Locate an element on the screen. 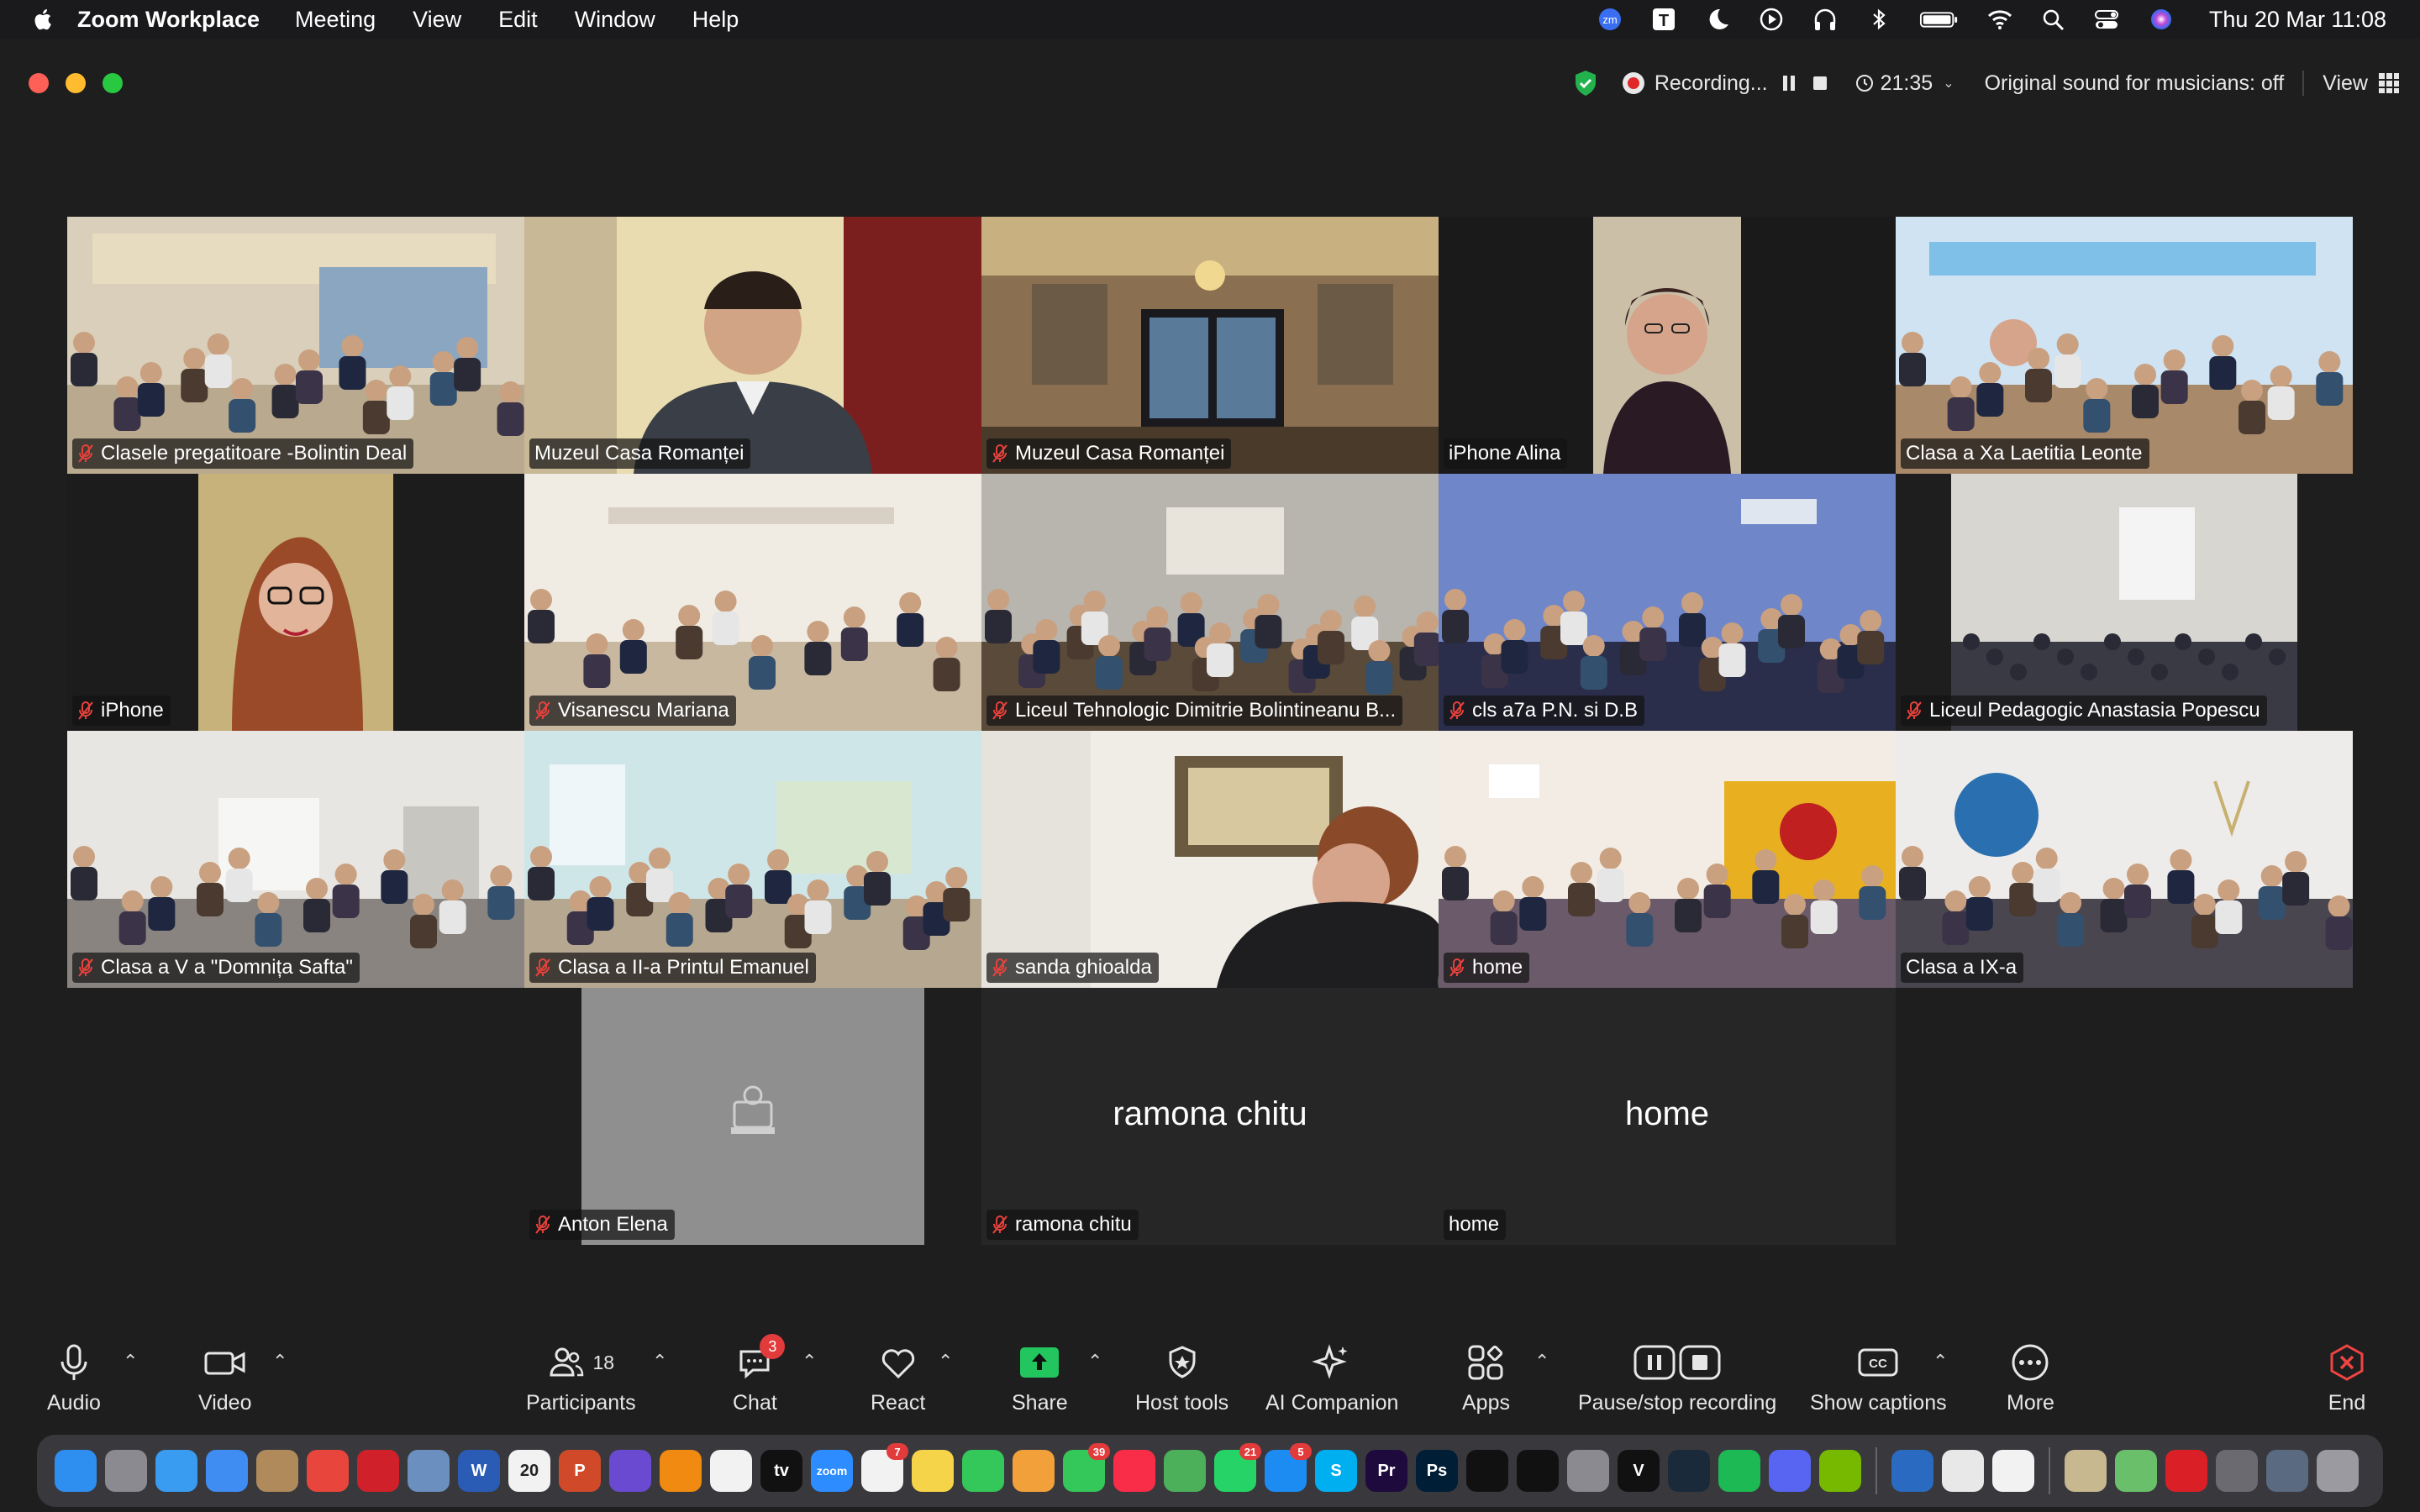  maximize-window-button is located at coordinates (113, 83).